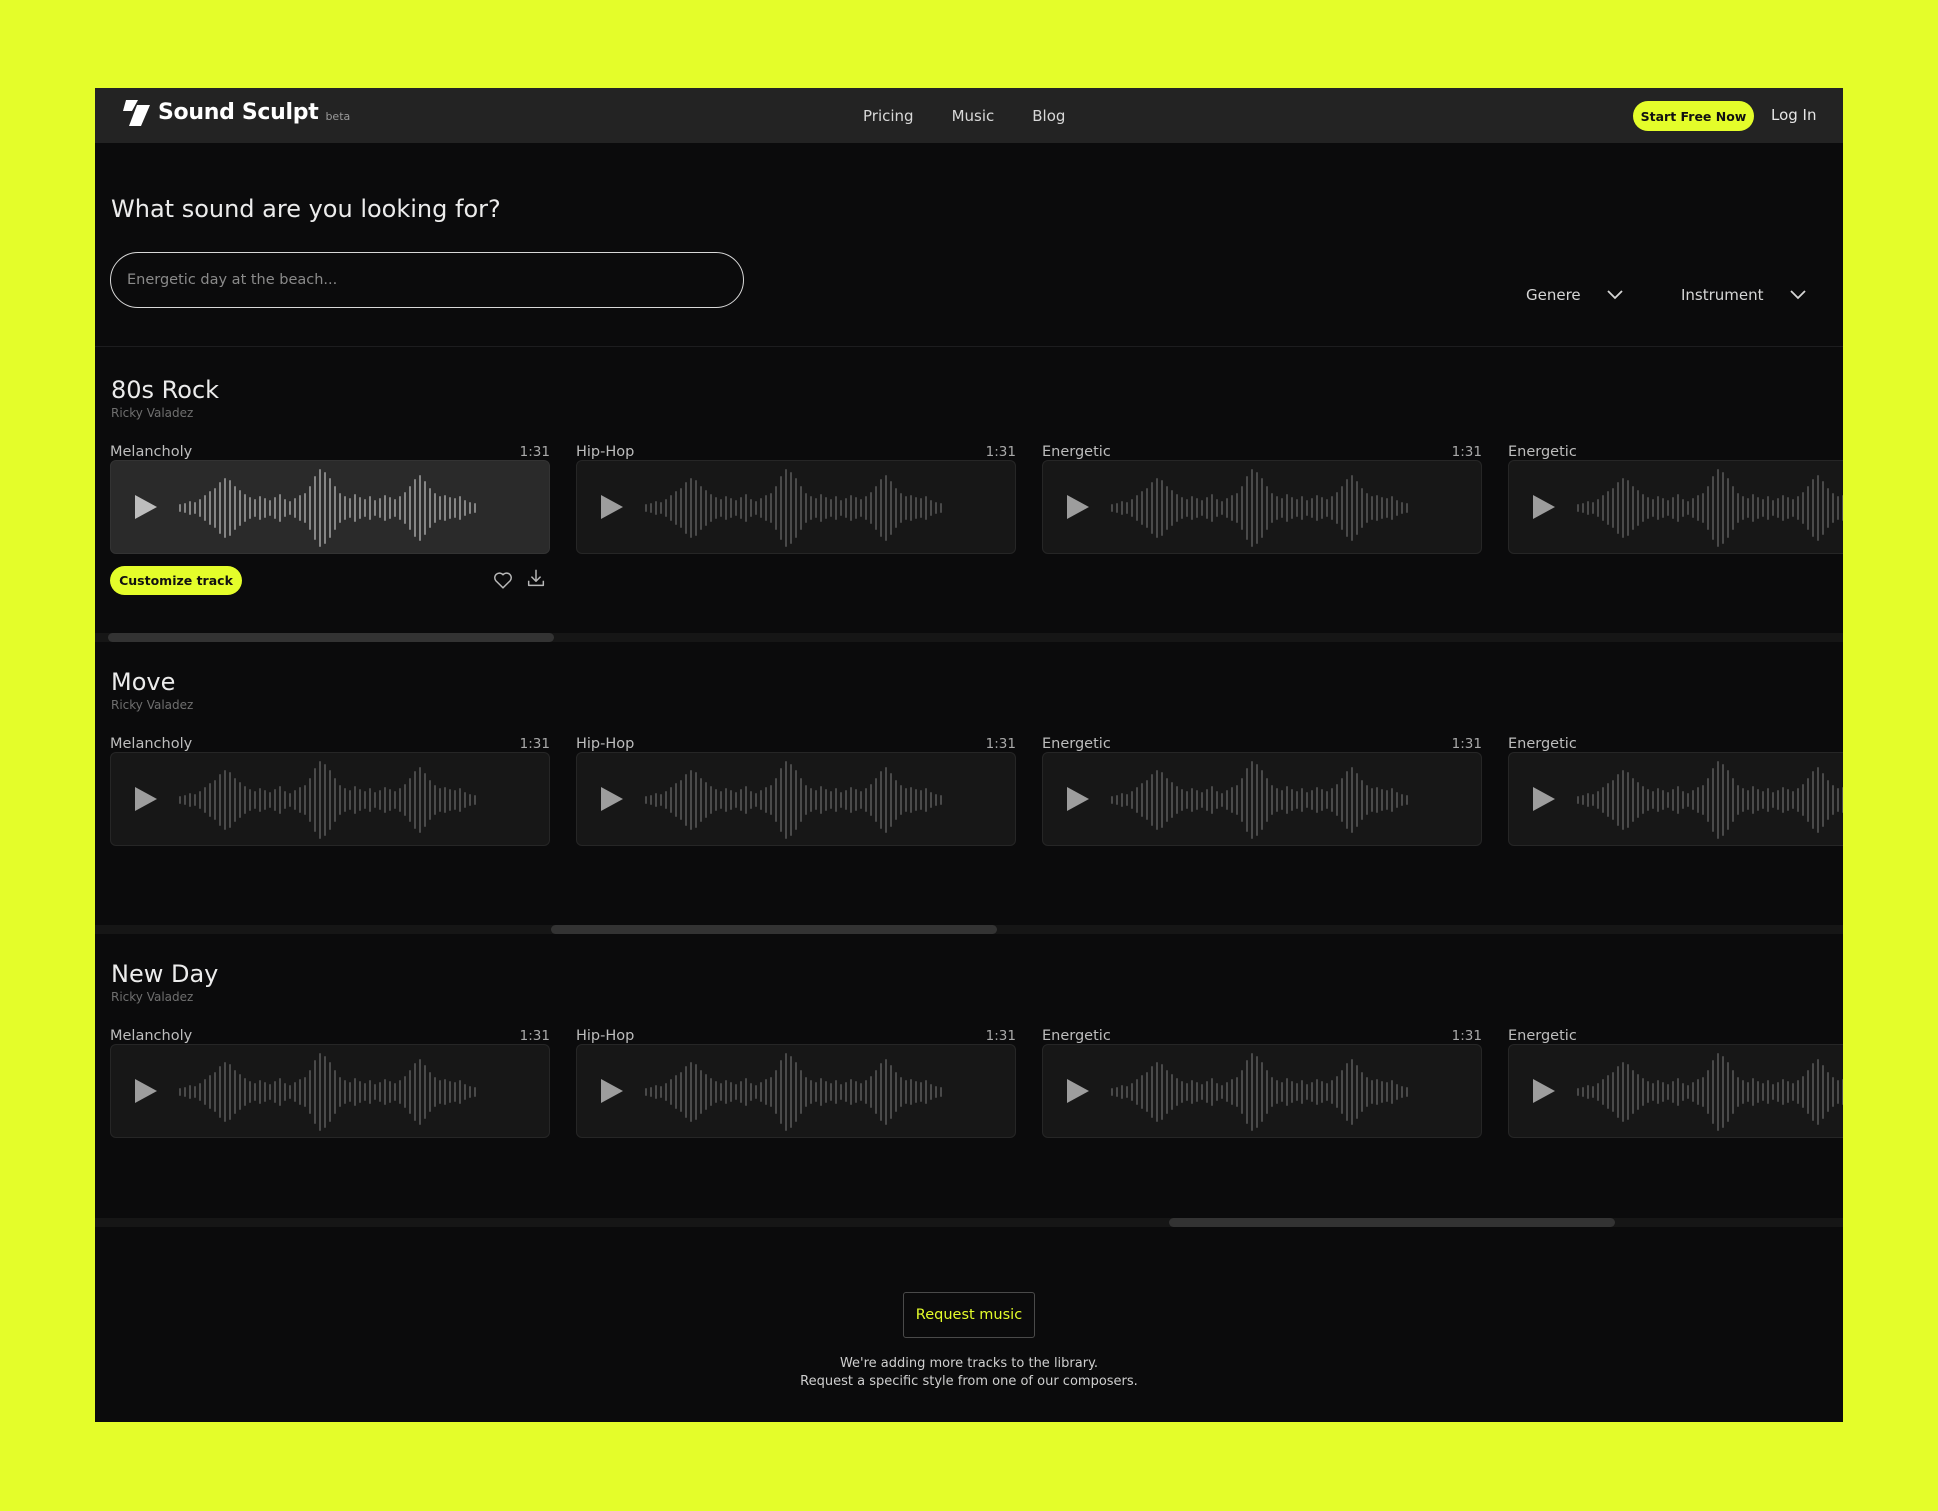 This screenshot has height=1511, width=1938. I want to click on genre-dropdown: Genere, so click(1574, 295).